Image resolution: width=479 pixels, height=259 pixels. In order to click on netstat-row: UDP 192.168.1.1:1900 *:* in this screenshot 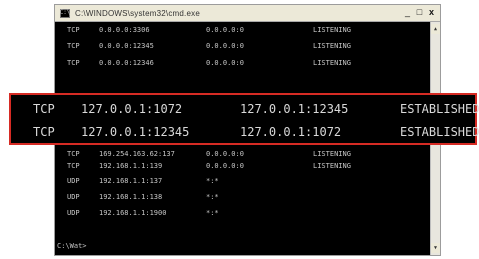, I will do `click(242, 215)`.